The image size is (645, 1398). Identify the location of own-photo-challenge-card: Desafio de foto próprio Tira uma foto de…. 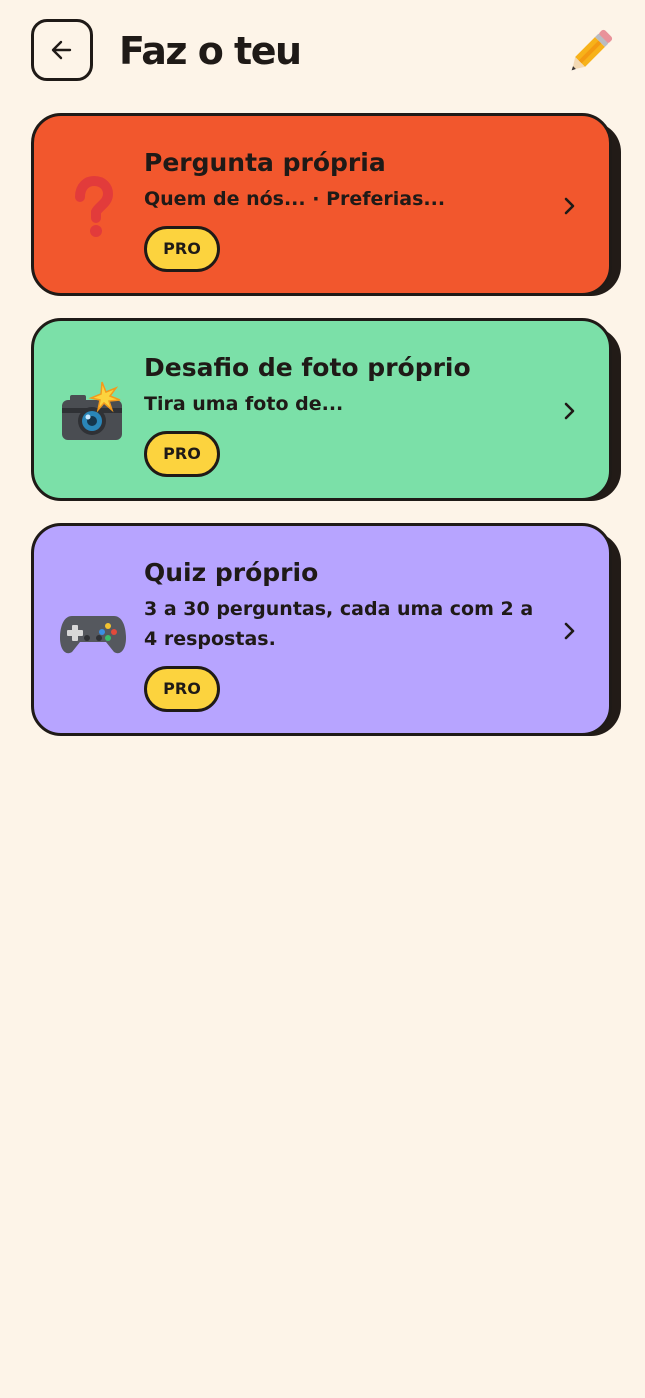
(321, 409).